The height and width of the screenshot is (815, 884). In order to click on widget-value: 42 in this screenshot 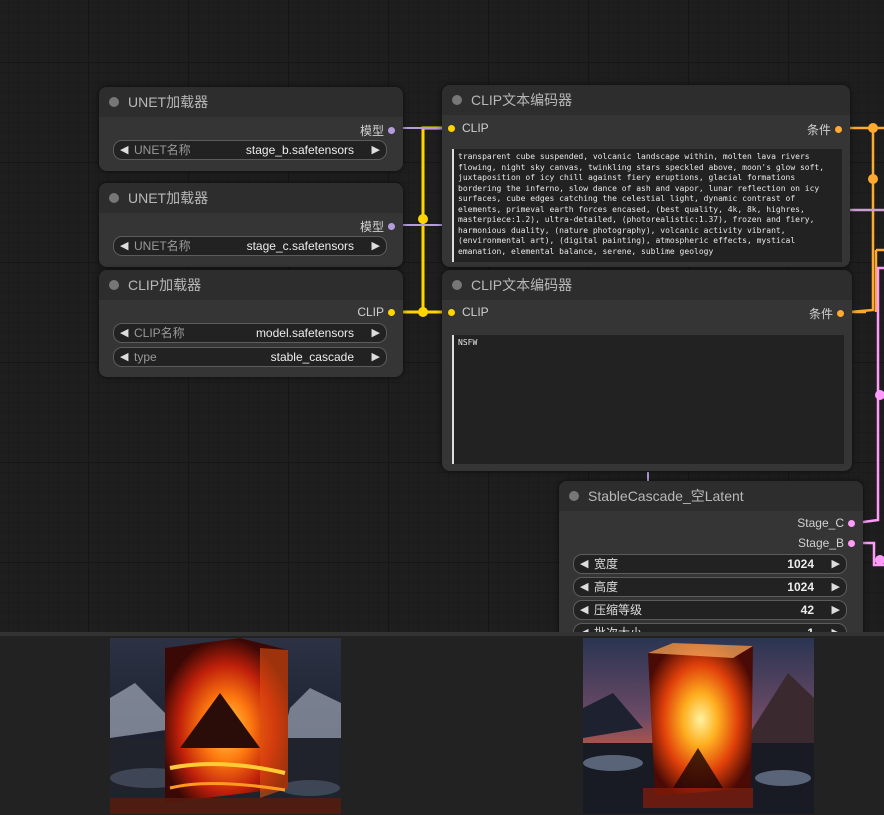, I will do `click(807, 610)`.